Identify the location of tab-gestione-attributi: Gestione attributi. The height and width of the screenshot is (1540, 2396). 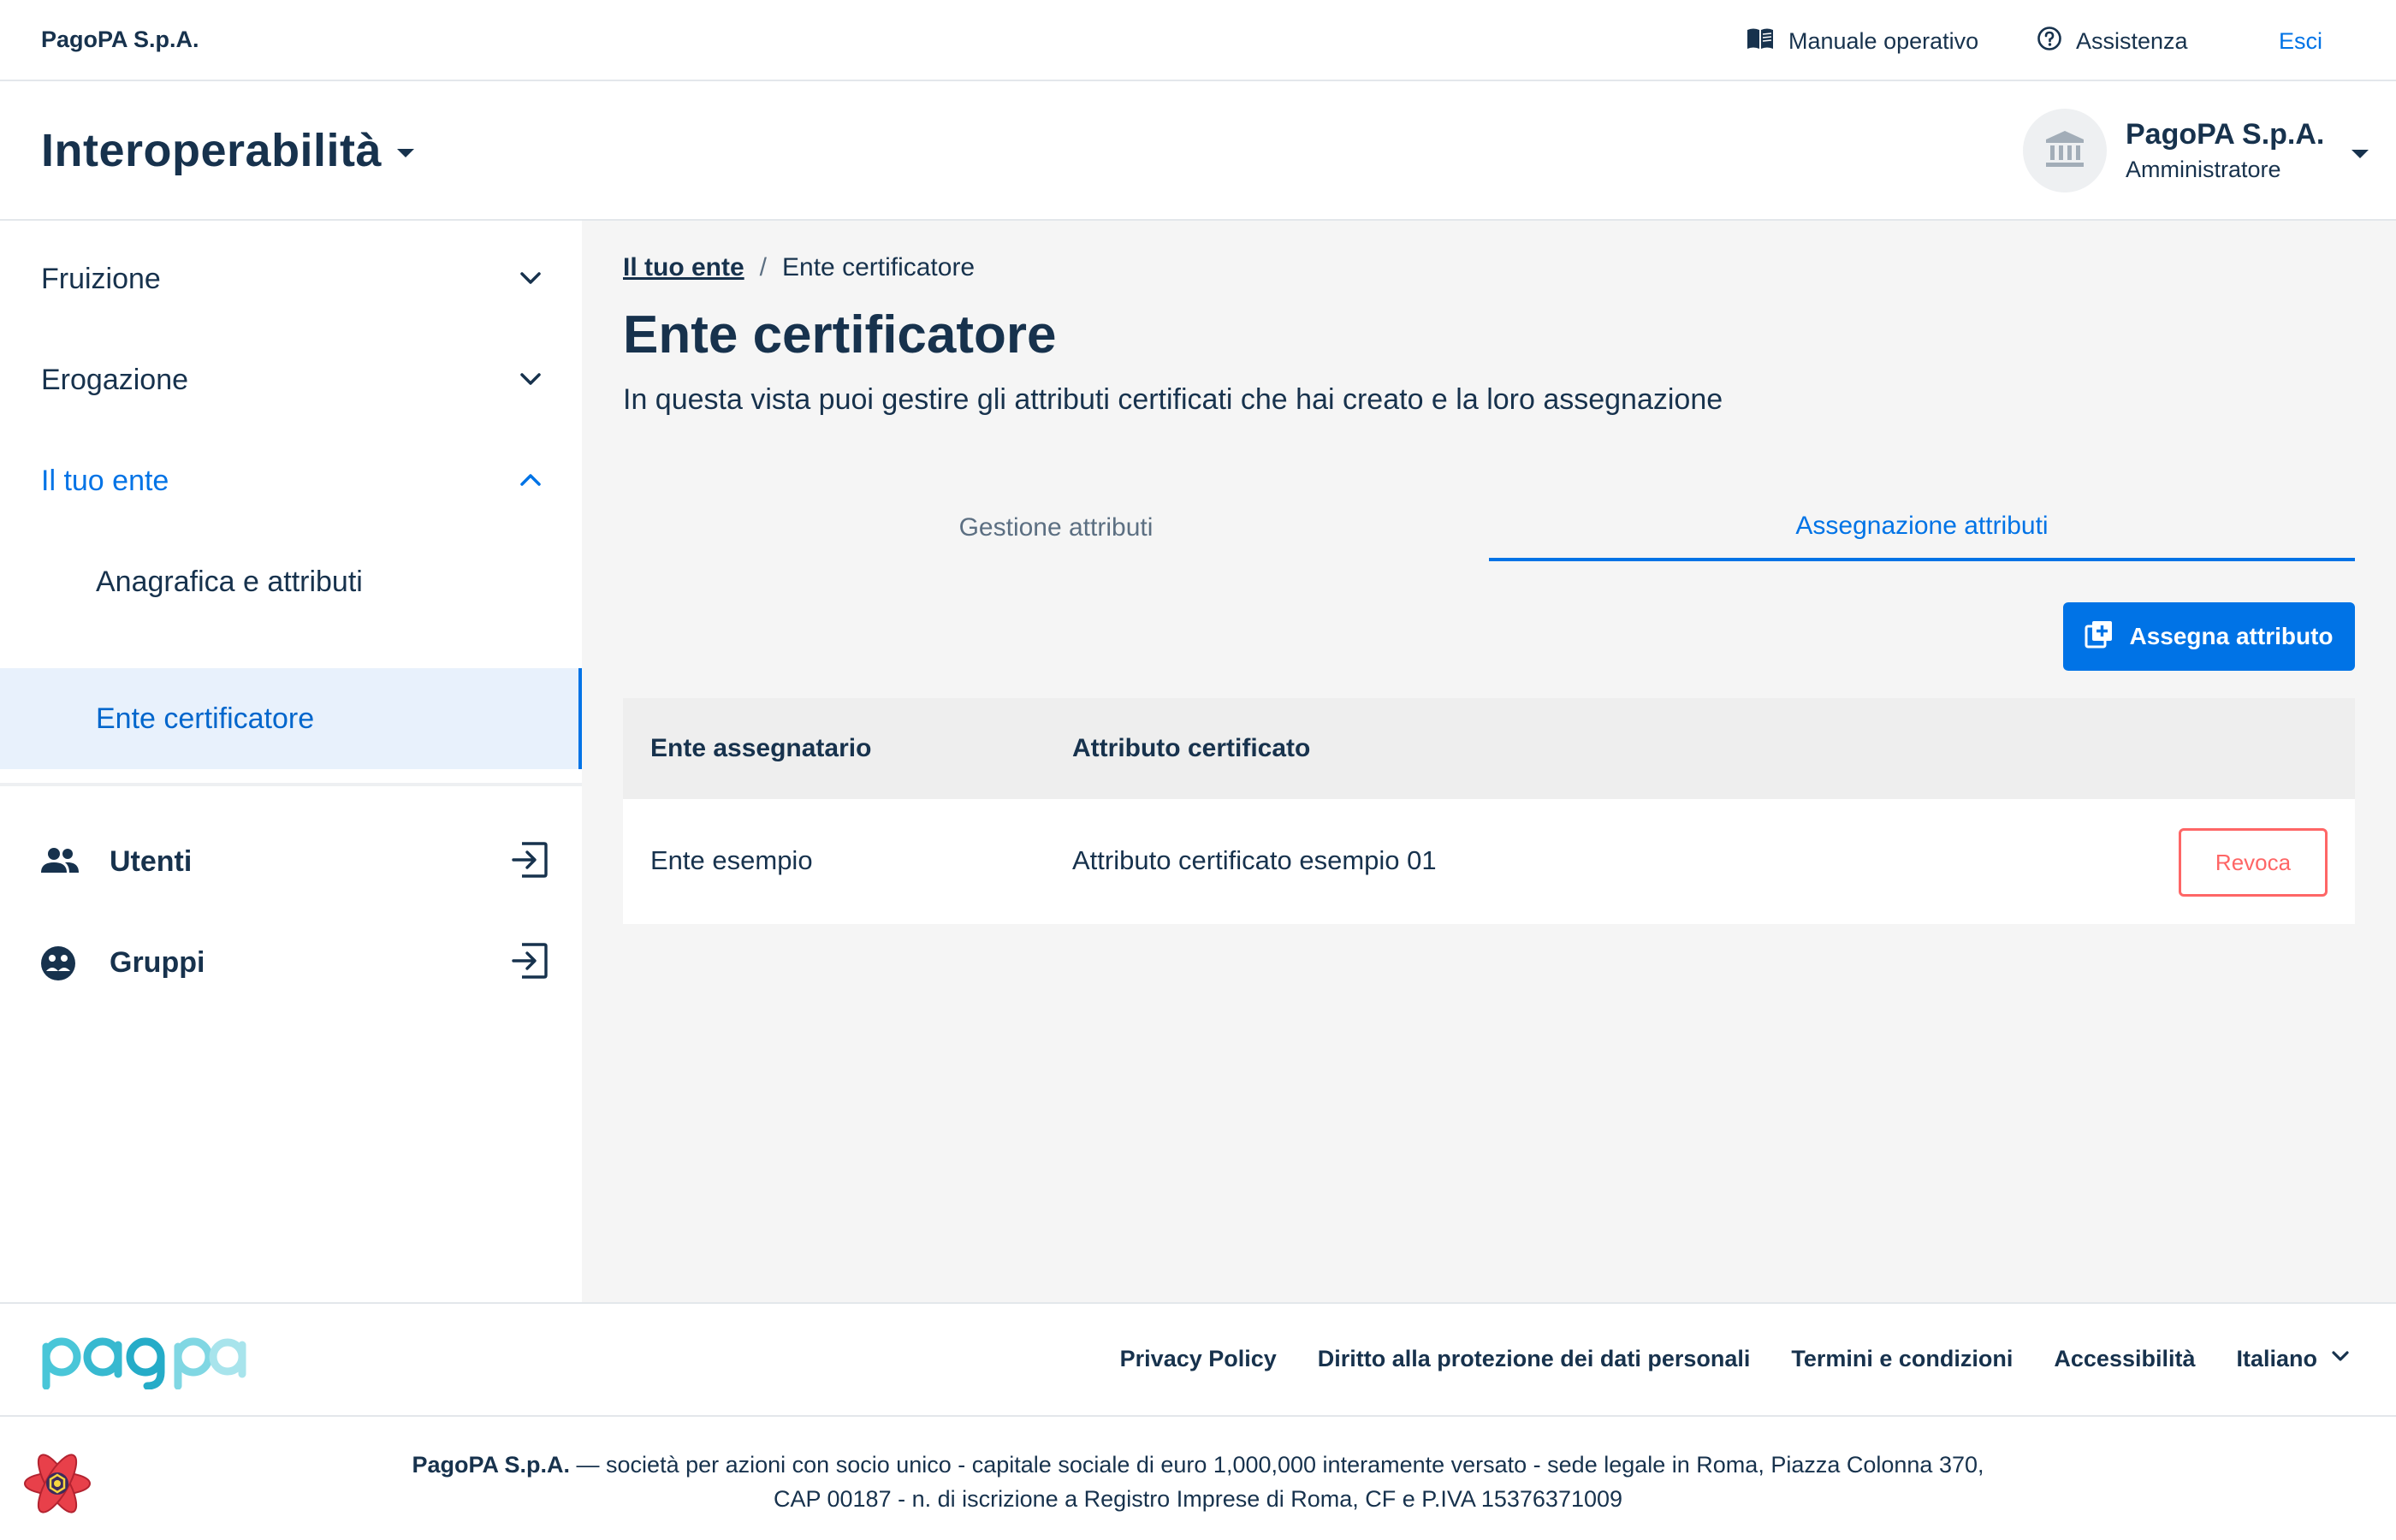
(1056, 528).